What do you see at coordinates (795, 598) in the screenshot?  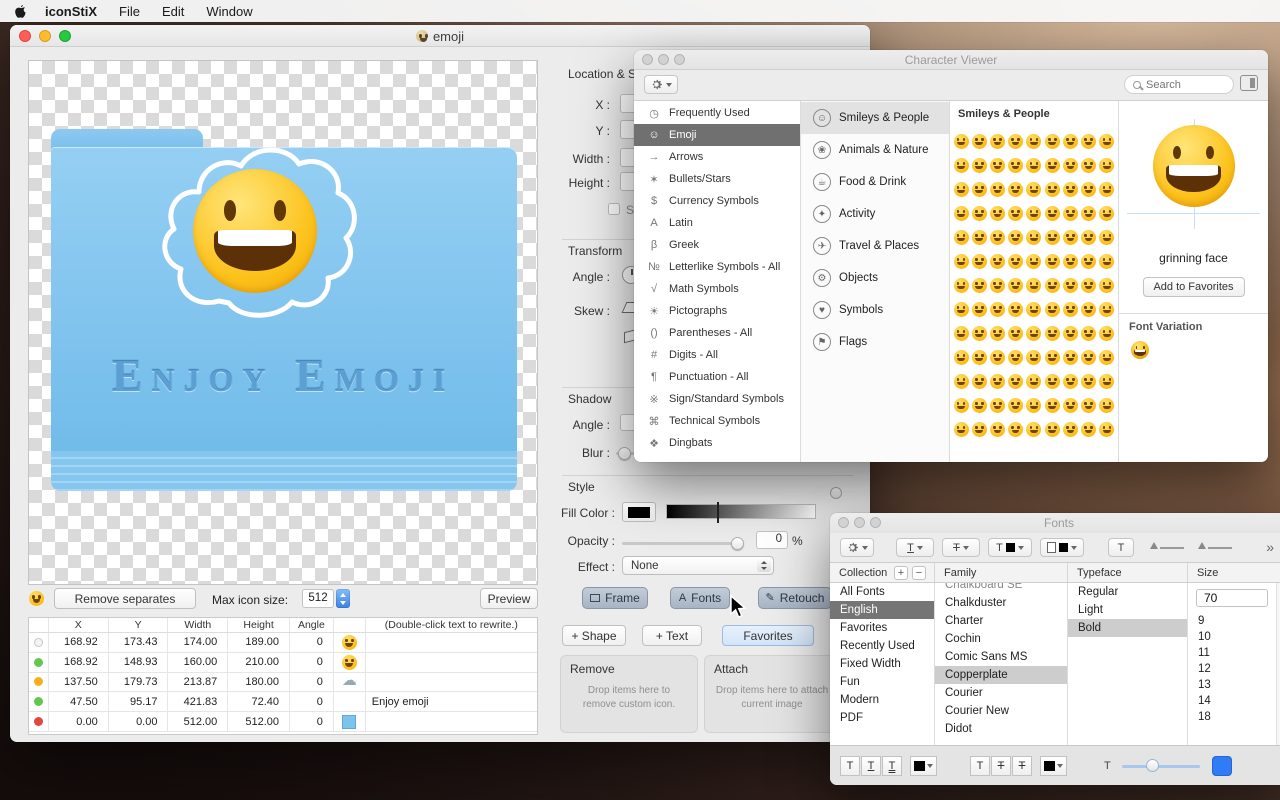 I see `retouch-button: ✎ Retouch` at bounding box center [795, 598].